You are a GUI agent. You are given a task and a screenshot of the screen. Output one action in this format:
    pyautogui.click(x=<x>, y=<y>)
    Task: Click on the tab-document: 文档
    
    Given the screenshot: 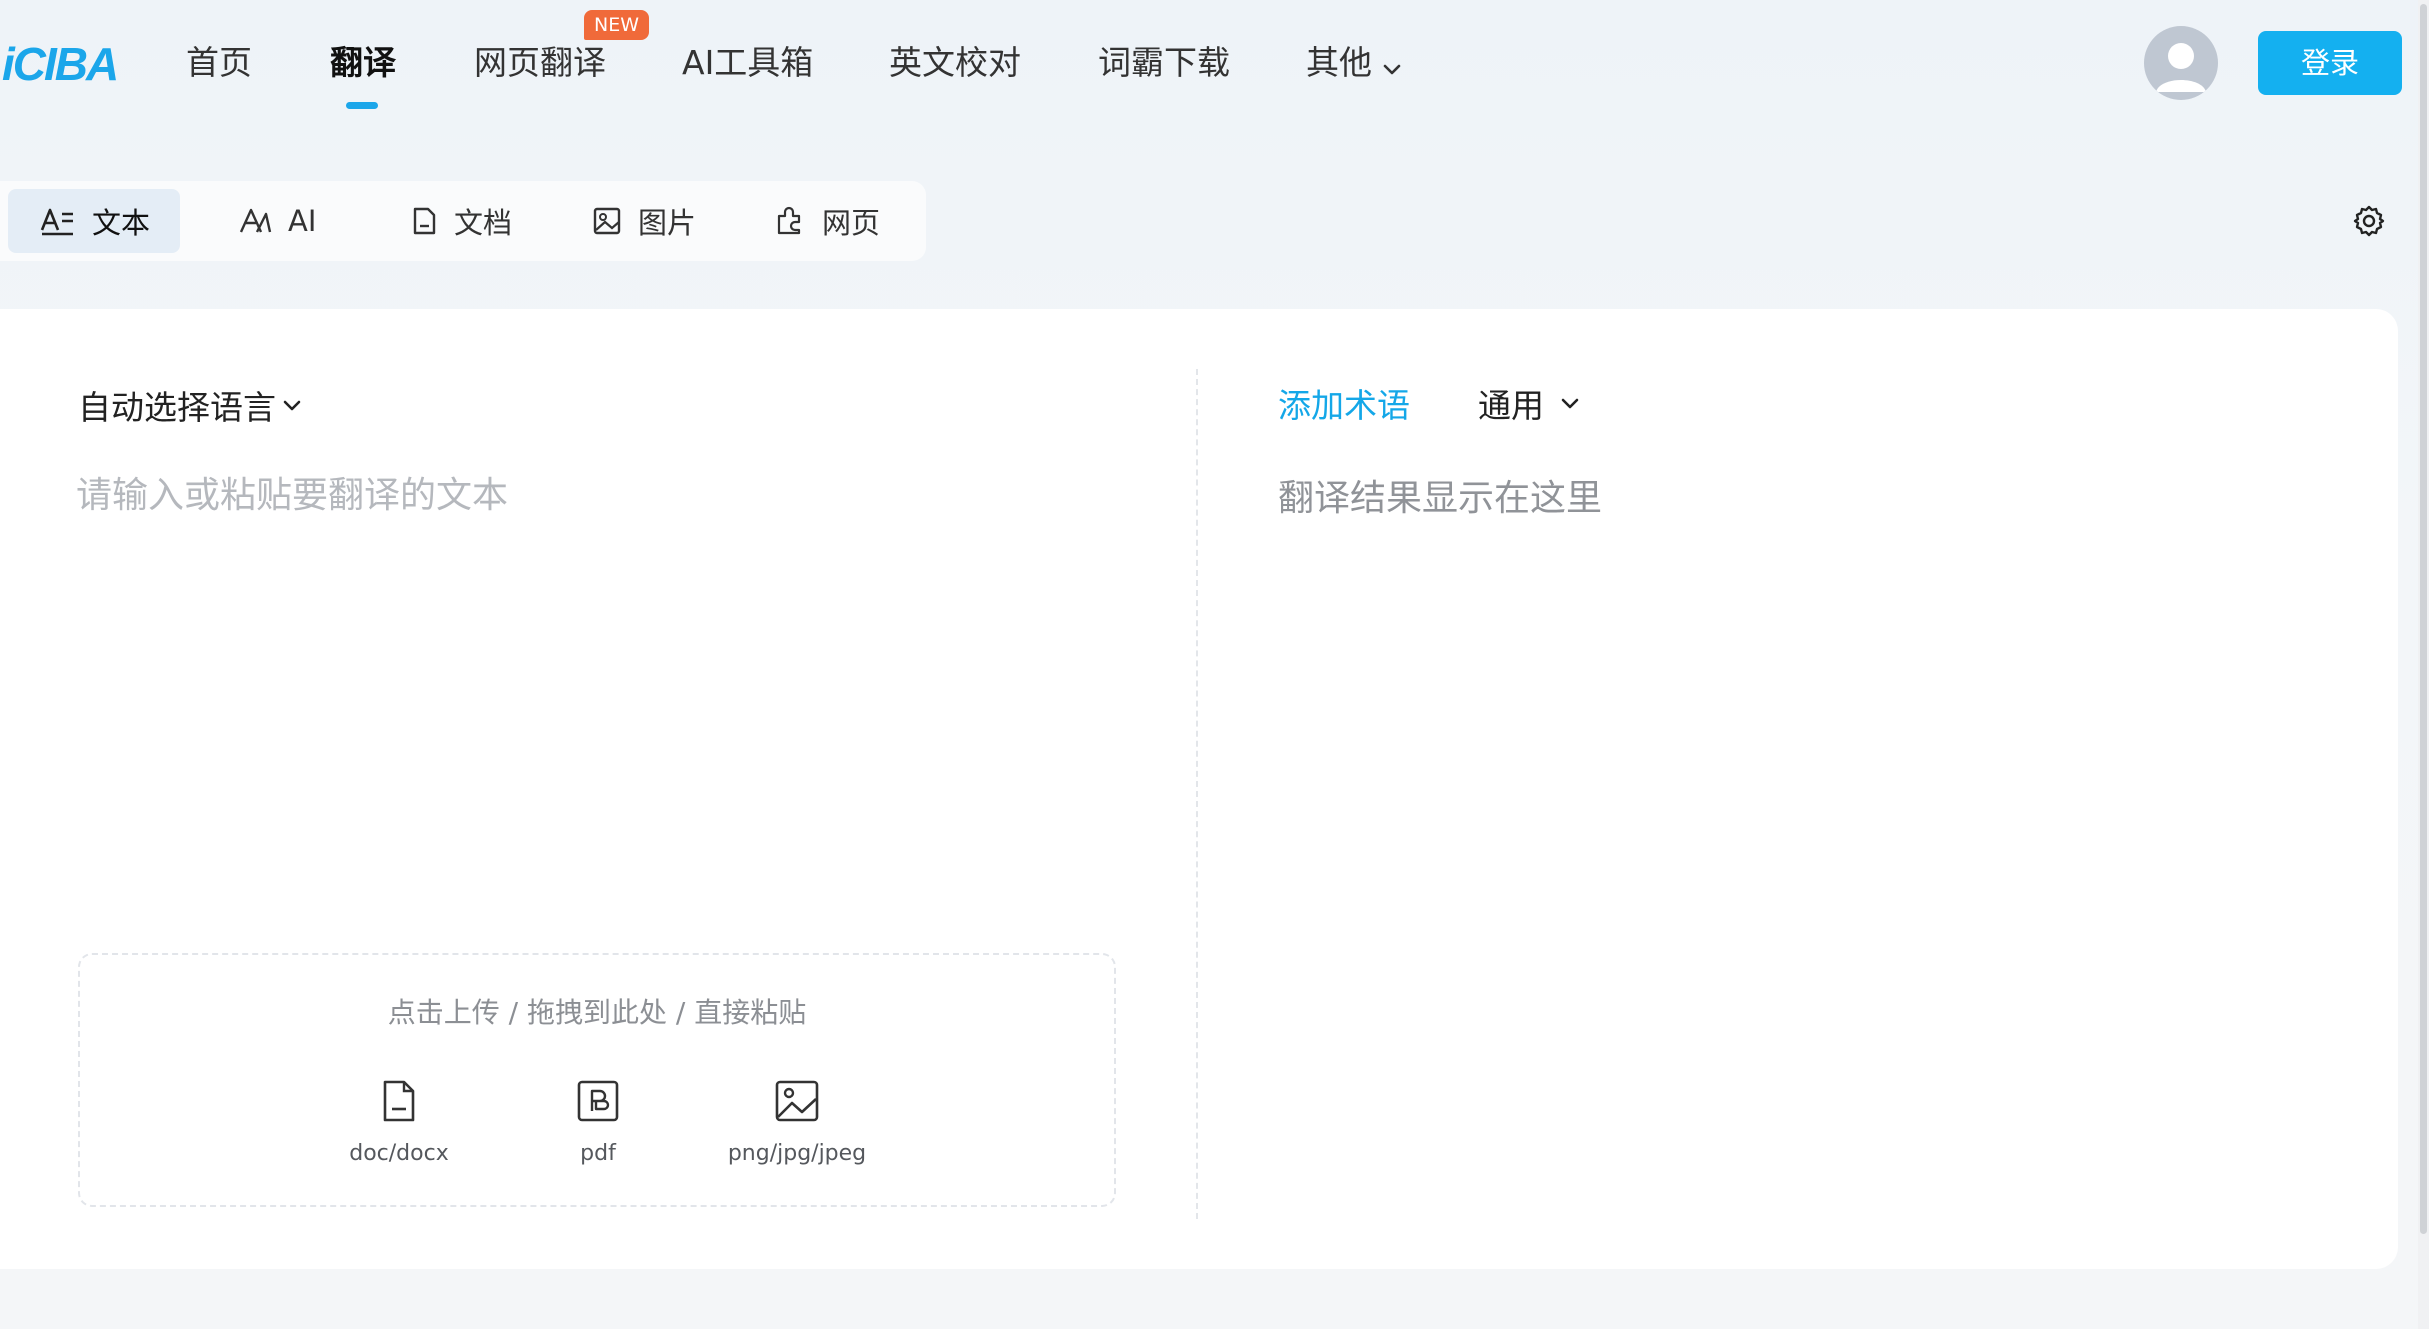 What is the action you would take?
    pyautogui.click(x=461, y=221)
    